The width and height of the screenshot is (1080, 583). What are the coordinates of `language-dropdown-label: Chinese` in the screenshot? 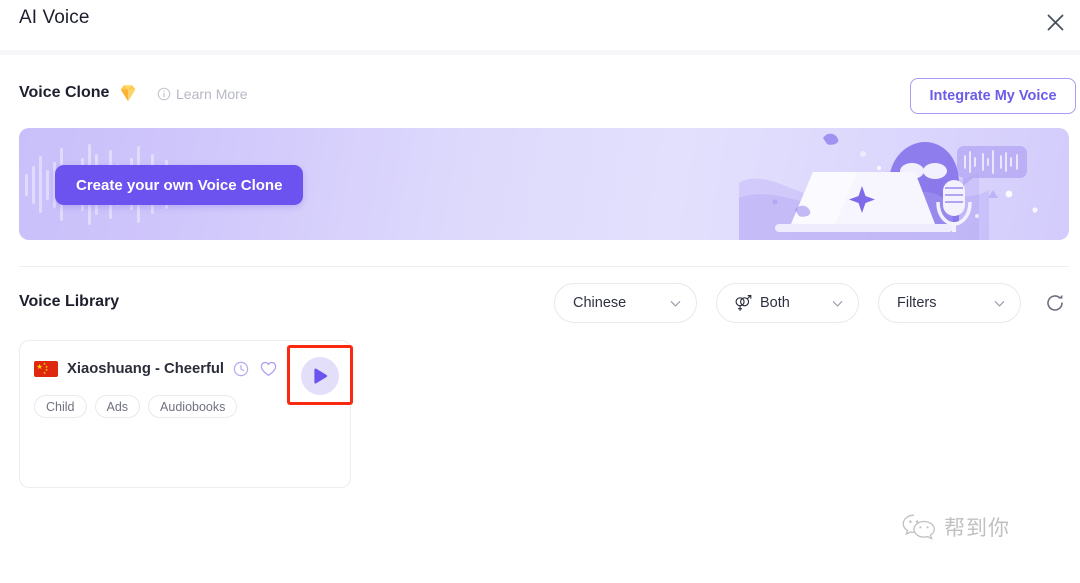 It's located at (600, 303).